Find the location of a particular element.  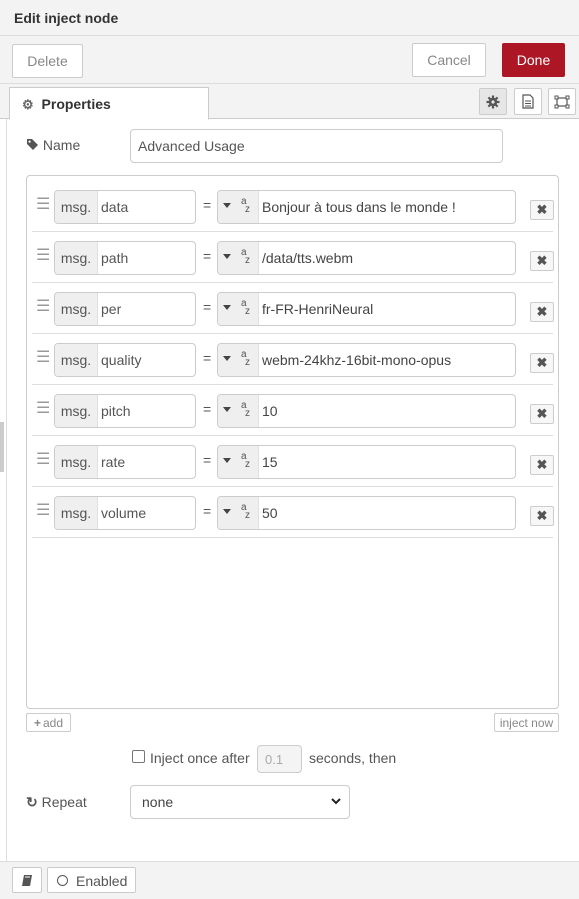

property-name: per is located at coordinates (111, 309).